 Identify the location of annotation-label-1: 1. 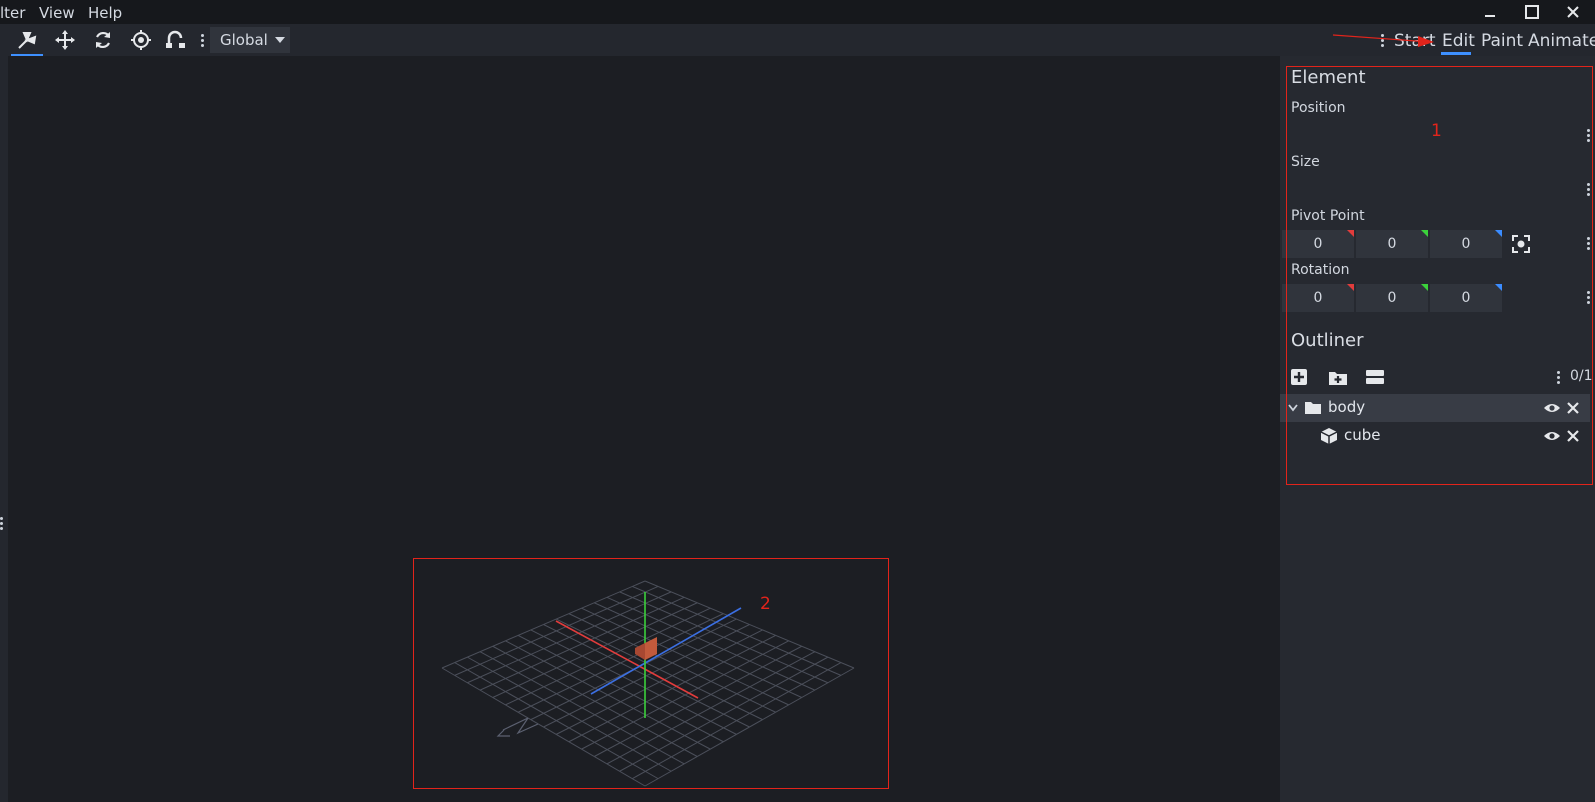
(1436, 131).